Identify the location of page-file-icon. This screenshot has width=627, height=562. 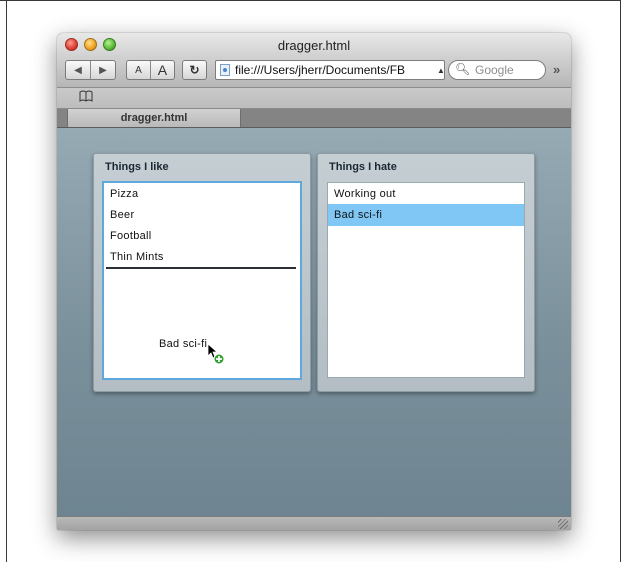
(225, 70).